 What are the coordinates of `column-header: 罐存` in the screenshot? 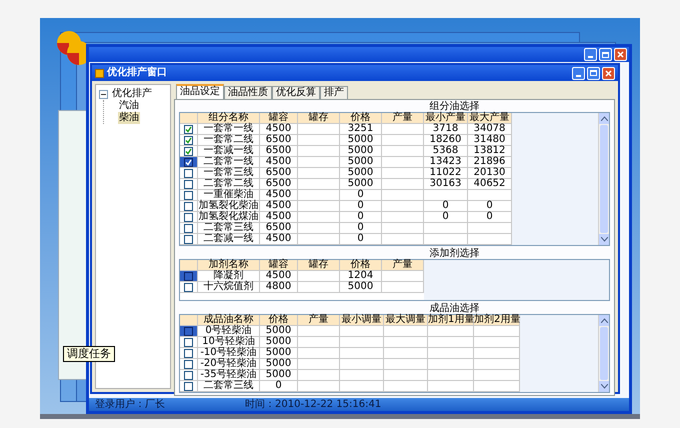 It's located at (319, 265).